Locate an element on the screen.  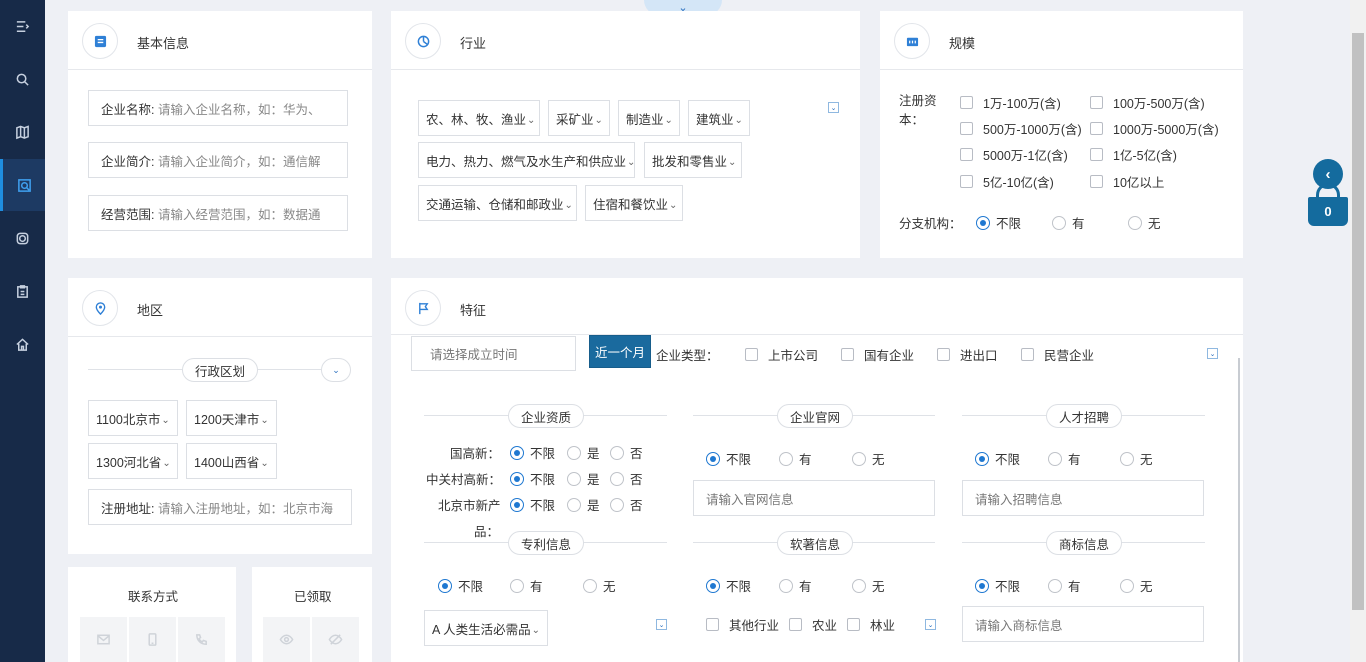
branch-radio-no: 无 is located at coordinates (1144, 222).